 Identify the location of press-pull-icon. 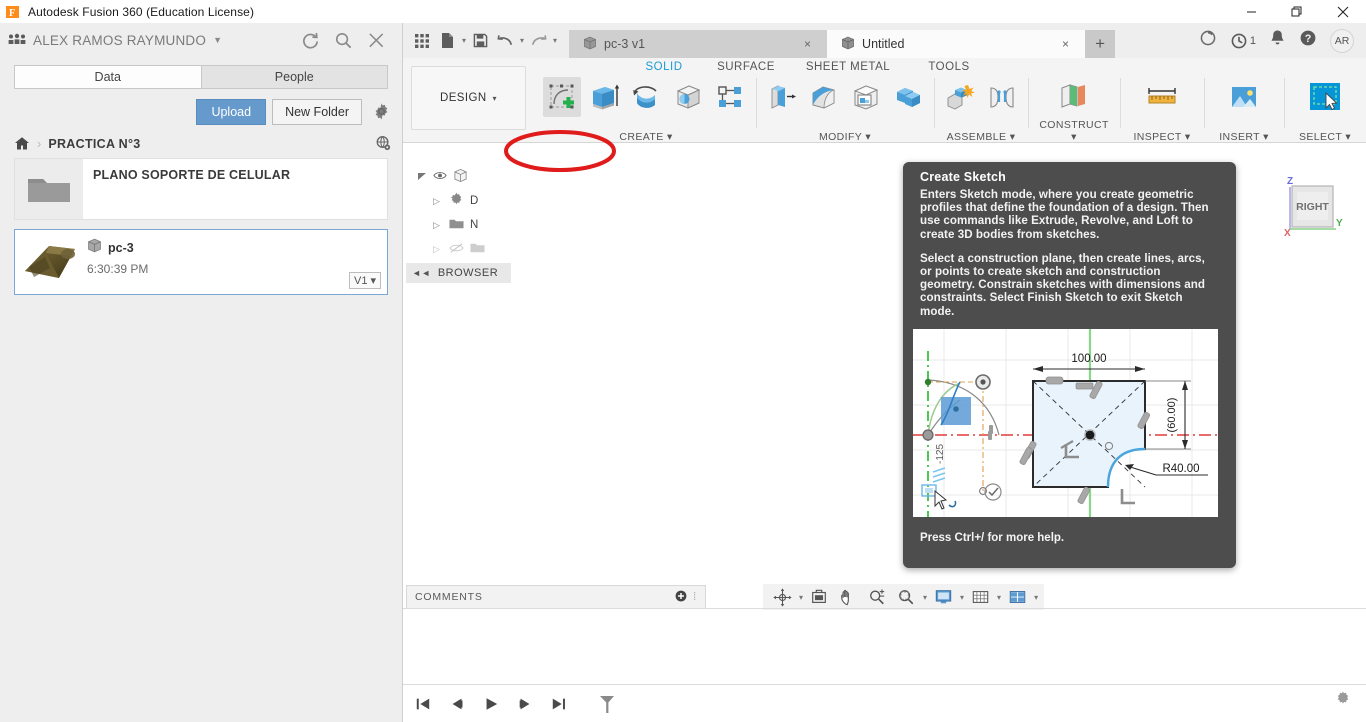
(782, 97).